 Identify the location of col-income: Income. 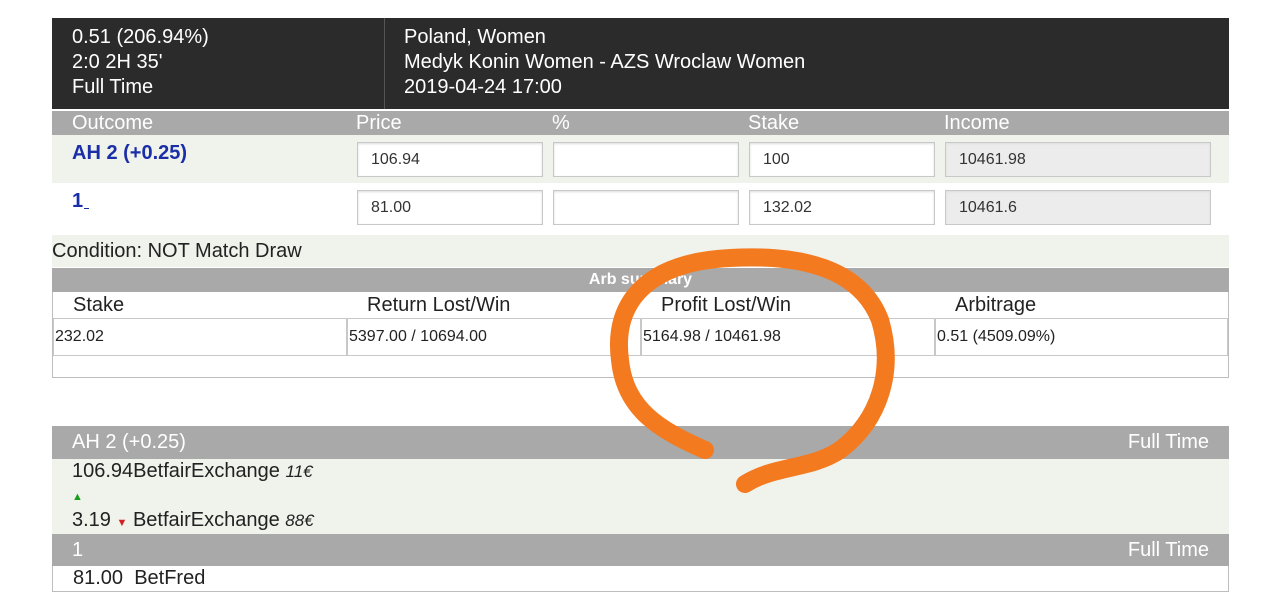
(977, 123).